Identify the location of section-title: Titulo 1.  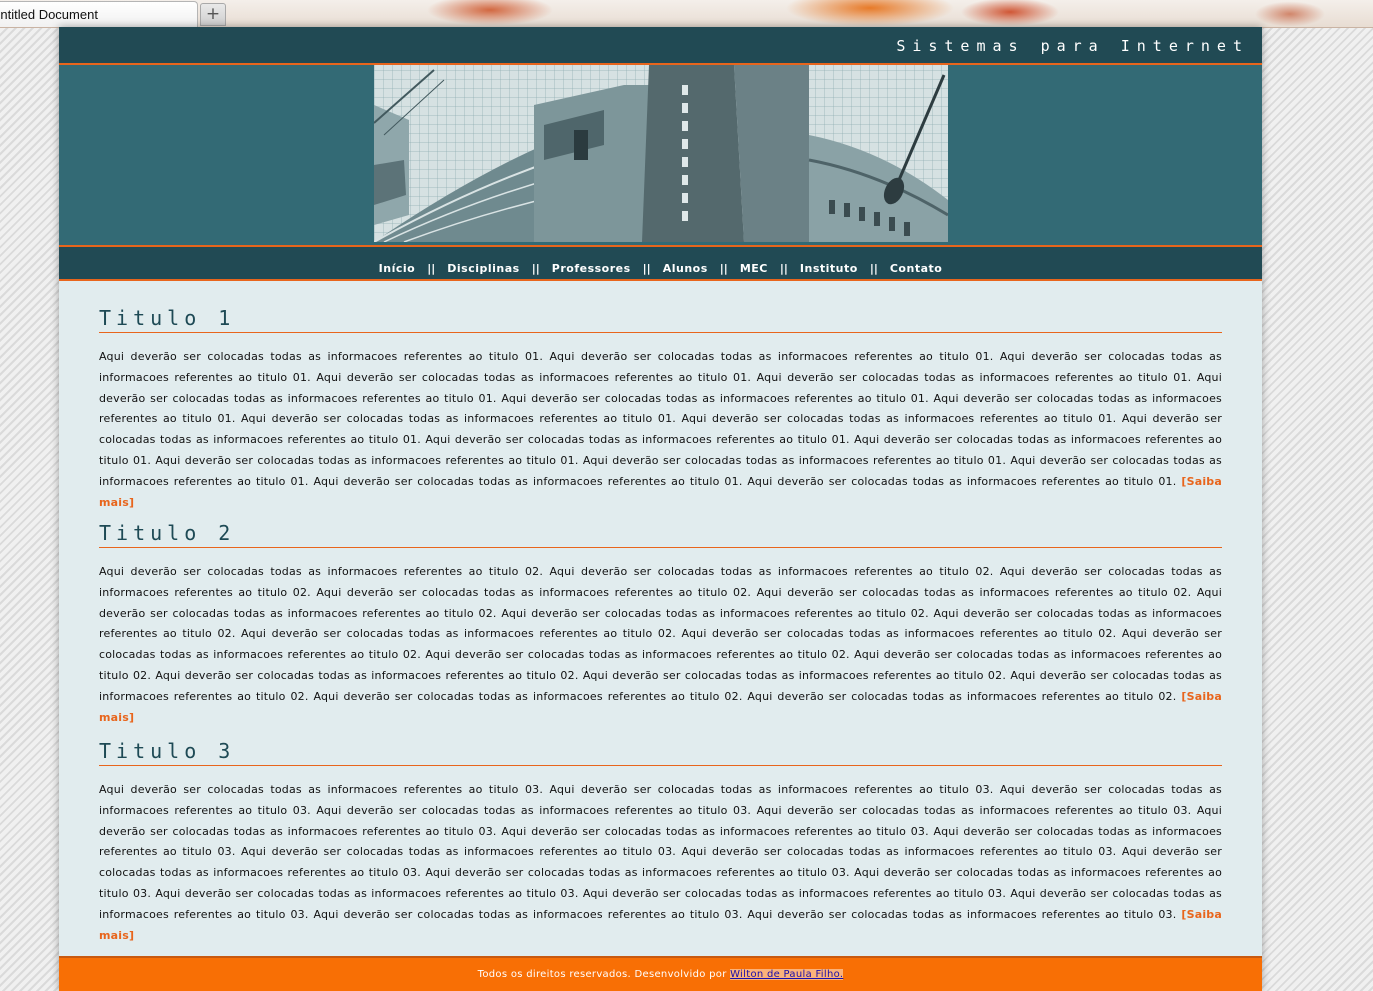
(660, 318).